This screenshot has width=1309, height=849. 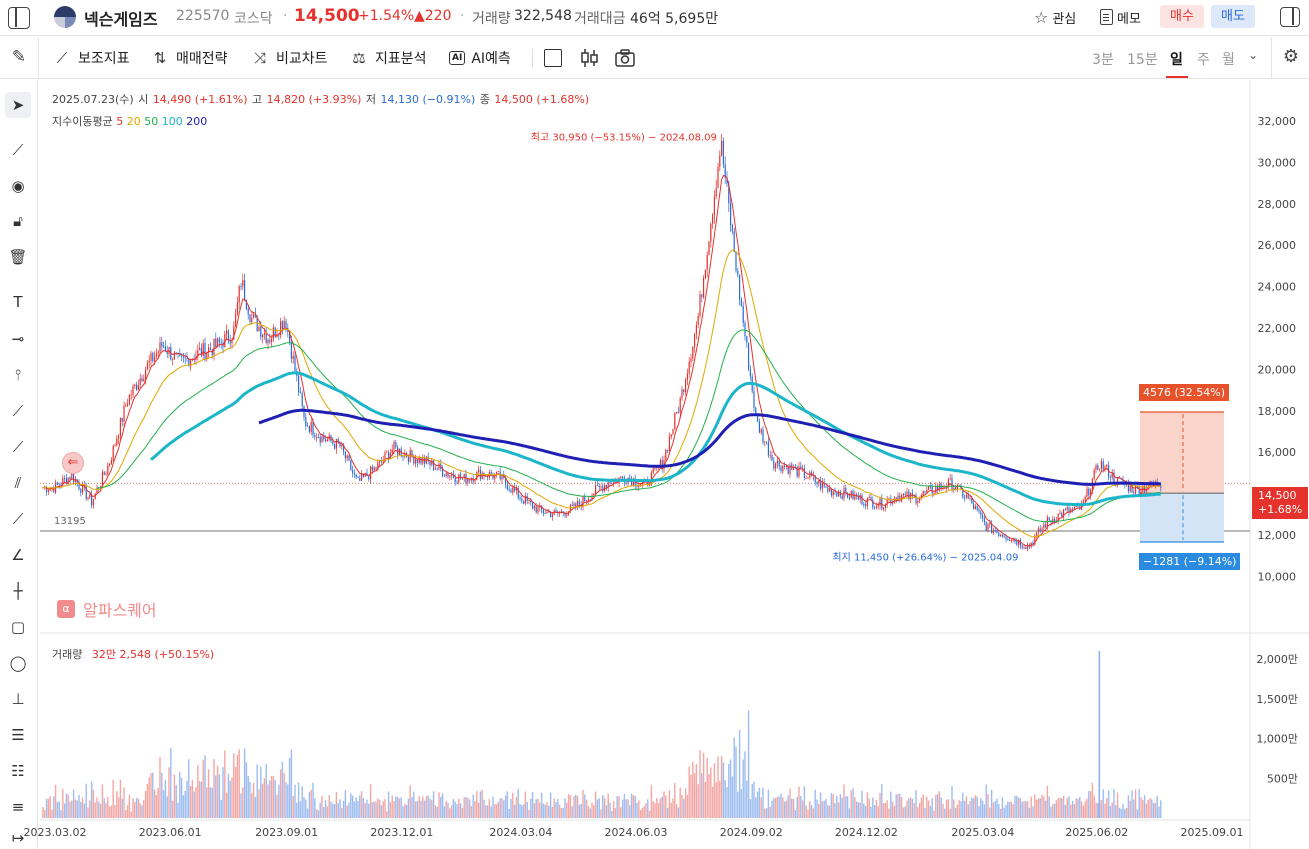 What do you see at coordinates (73, 463) in the screenshot?
I see `scroll-back-icon: ⇐` at bounding box center [73, 463].